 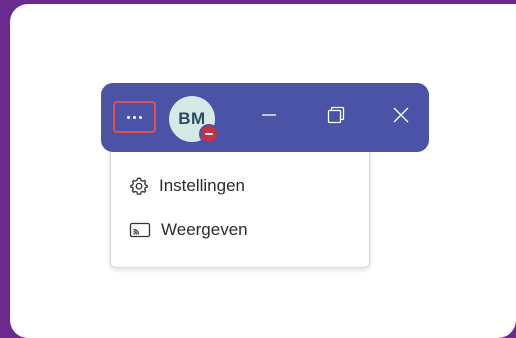 I want to click on minimize-icon, so click(x=269, y=117).